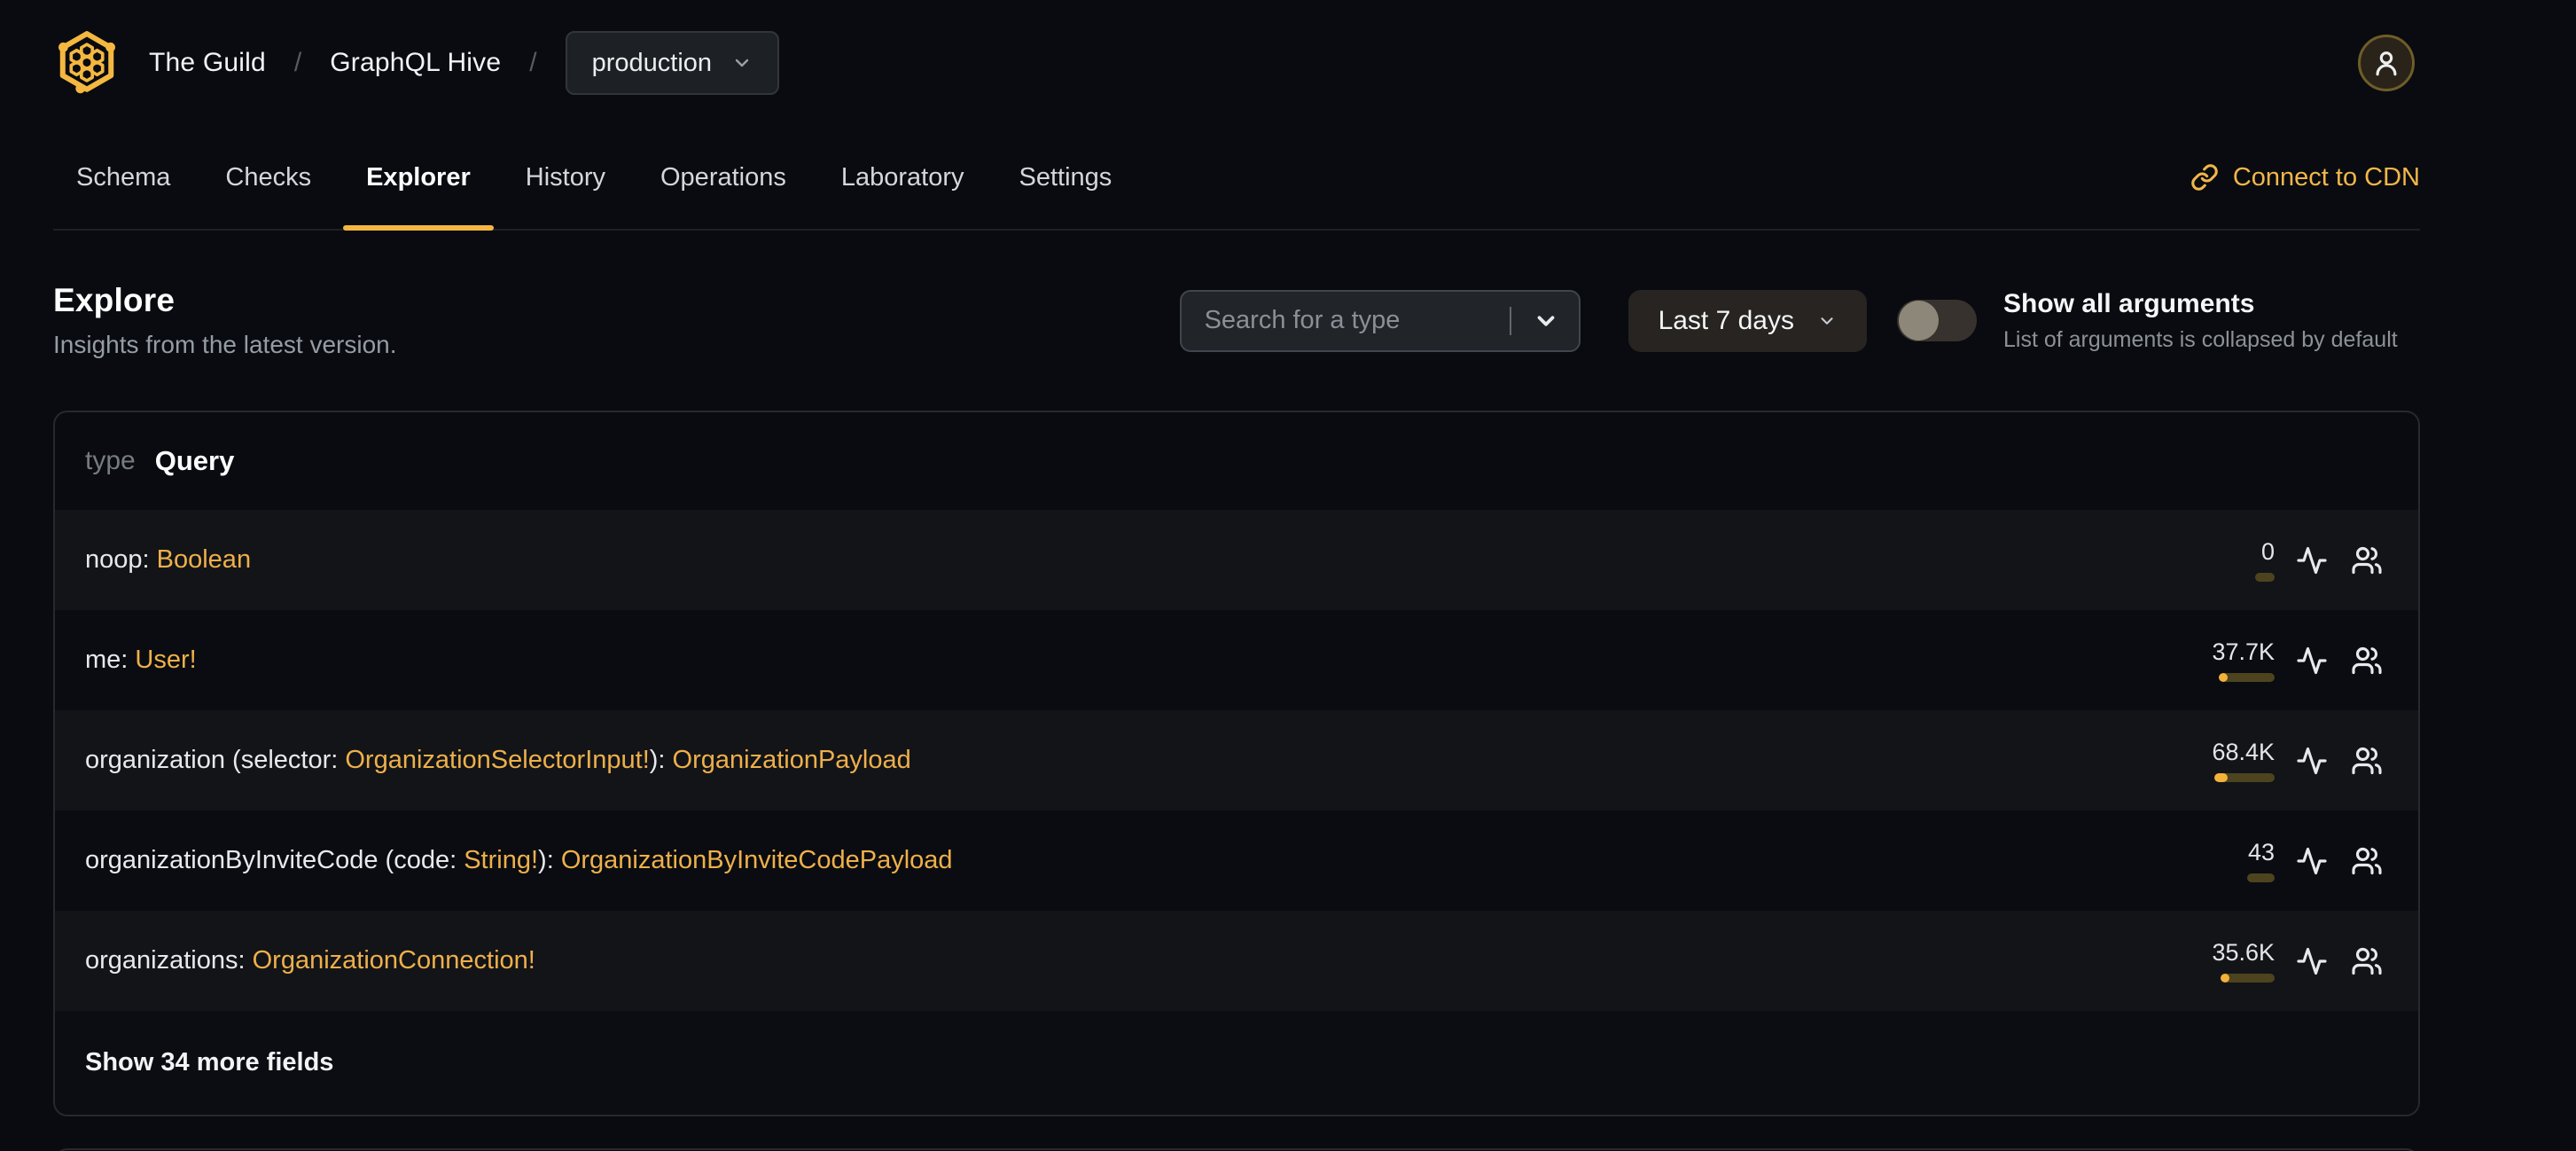  Describe the element at coordinates (204, 559) in the screenshot. I see `type-link: Boolean` at that location.